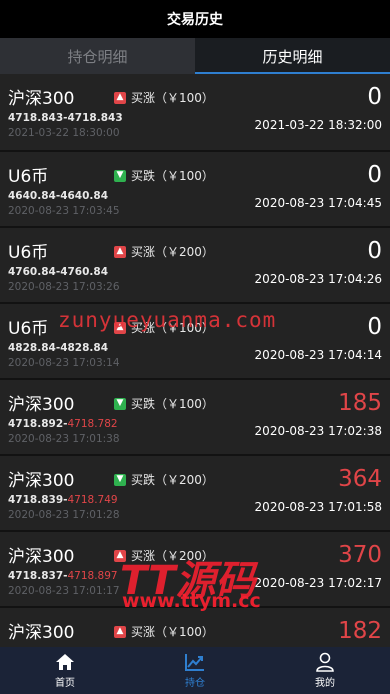 This screenshot has height=694, width=390. Describe the element at coordinates (64, 591) in the screenshot. I see `open-time: 2020-08-23 17:01:17` at that location.